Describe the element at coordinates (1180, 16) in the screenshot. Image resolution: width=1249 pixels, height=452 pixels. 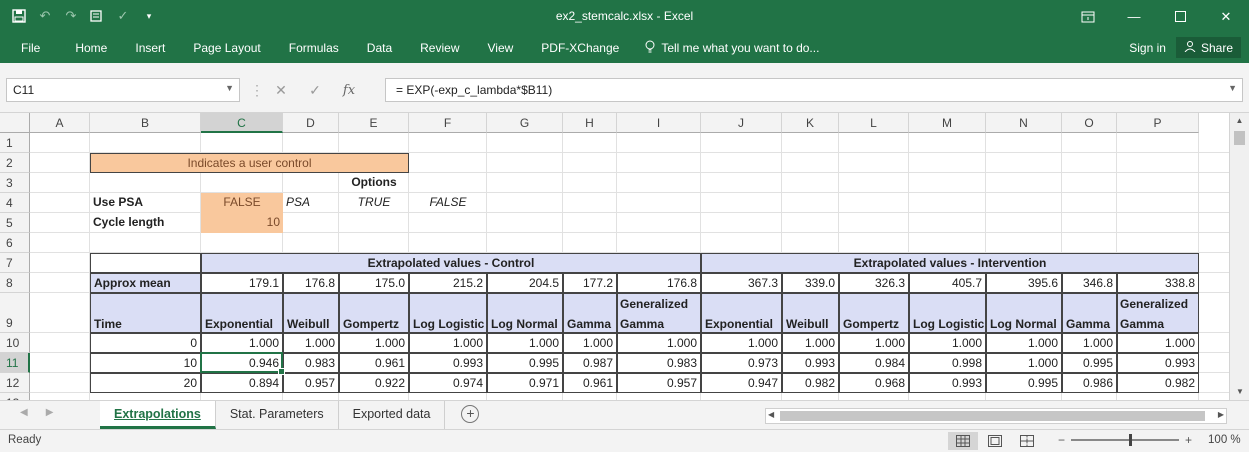
I see `maximize-icon` at that location.